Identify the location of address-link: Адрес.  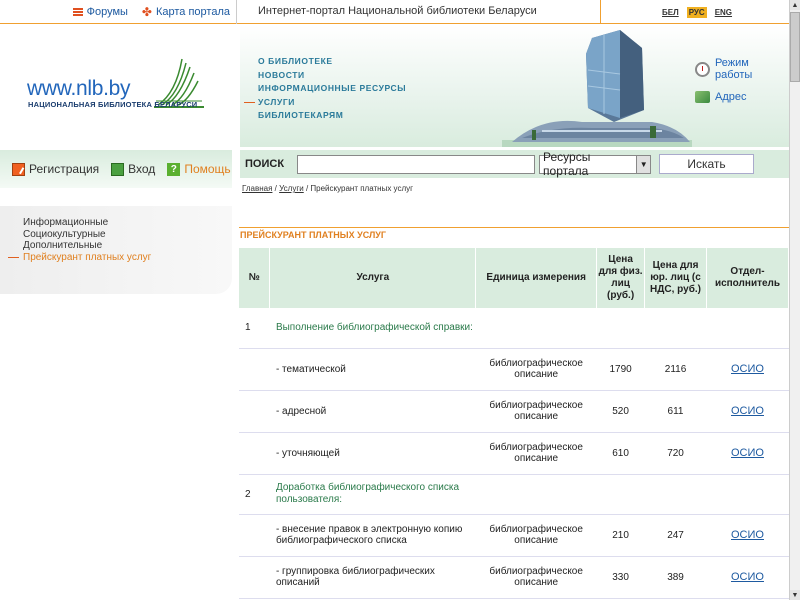
(742, 97).